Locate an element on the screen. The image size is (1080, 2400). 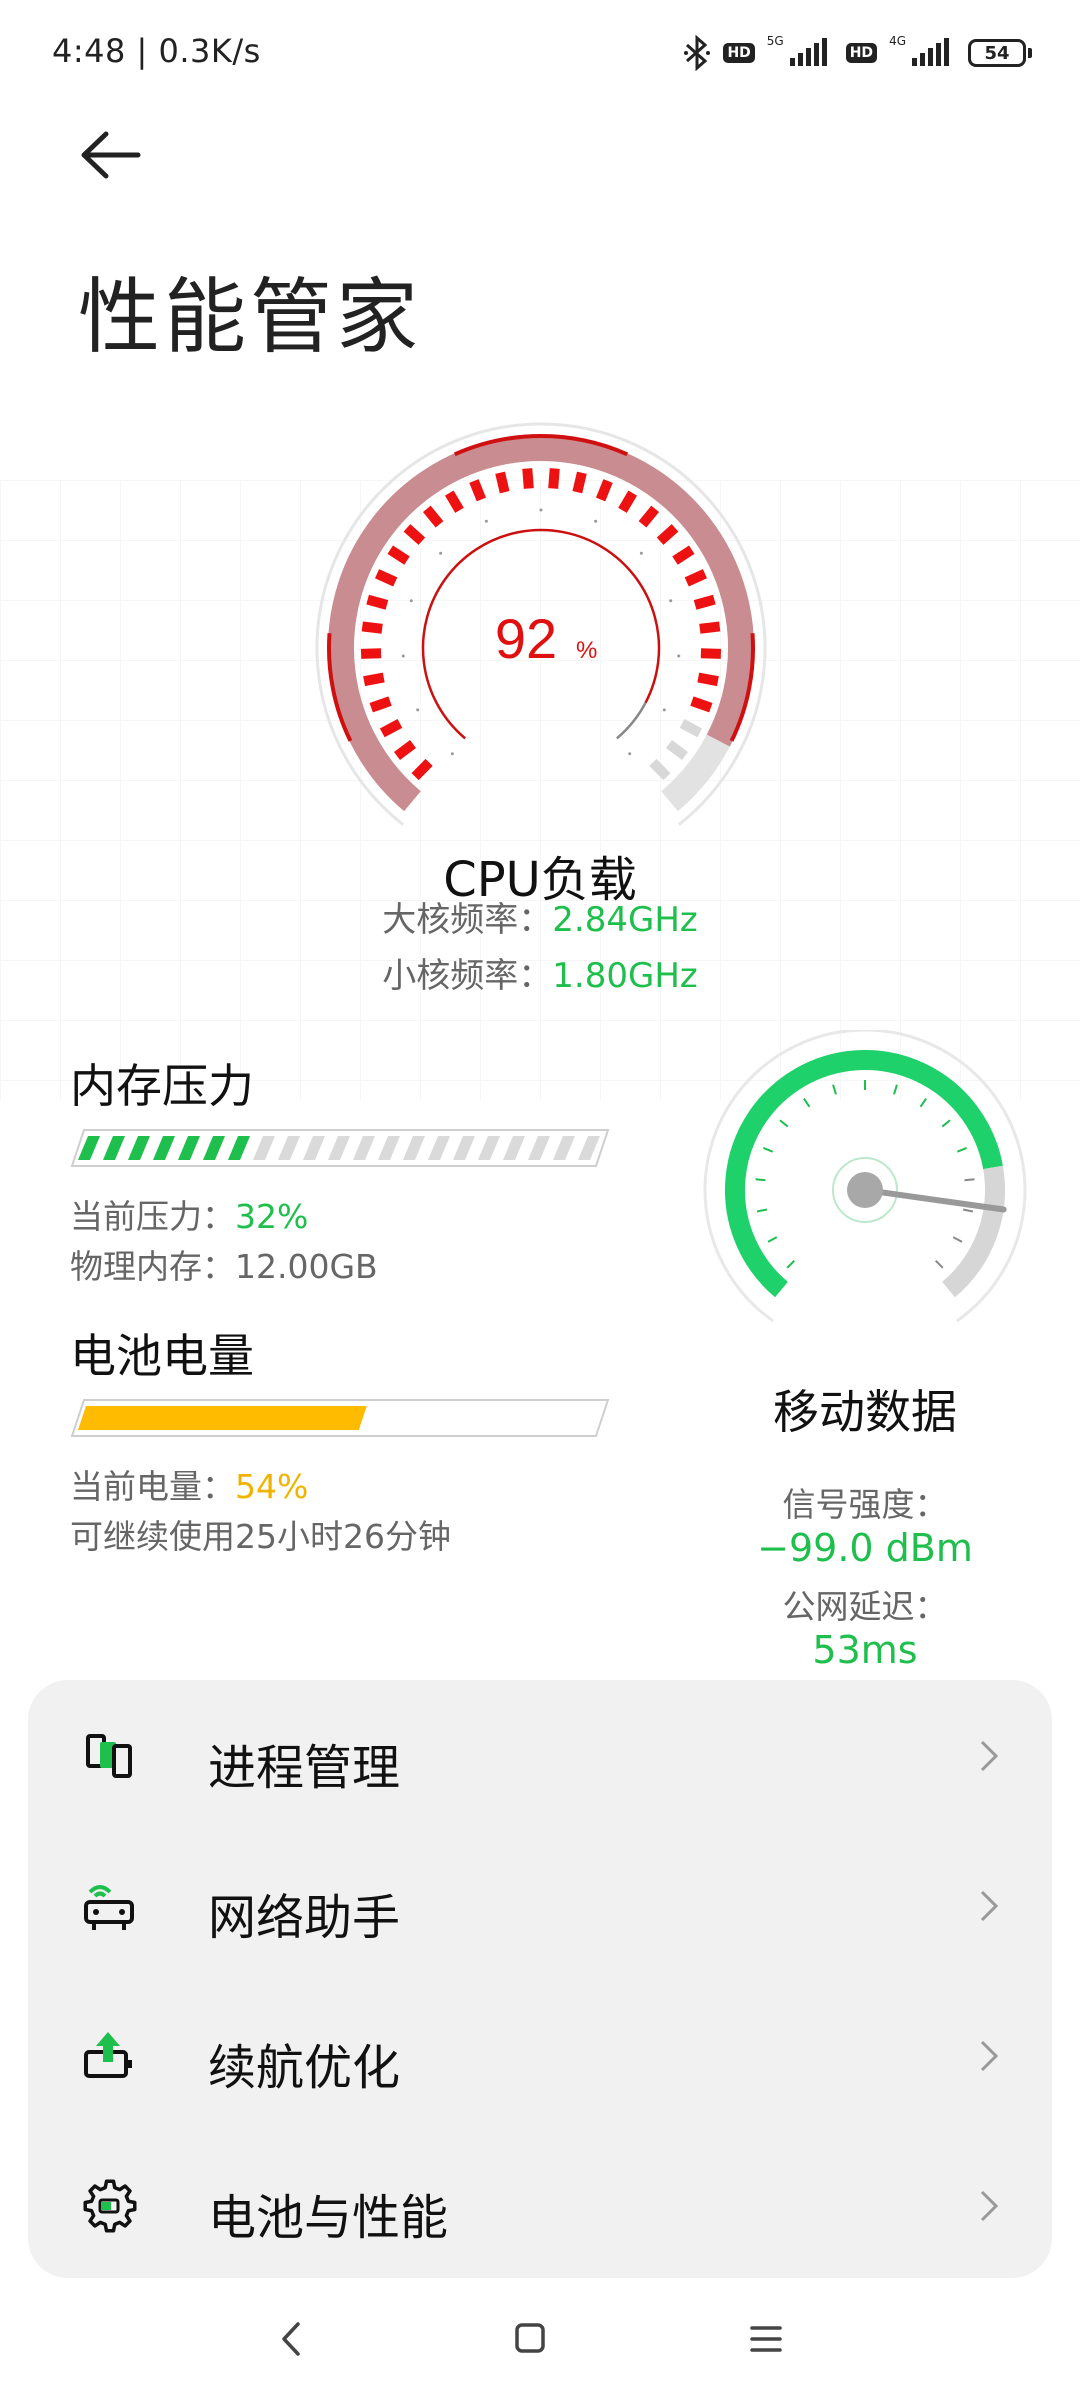
memory-pressure-value: 32% is located at coordinates (272, 1216).